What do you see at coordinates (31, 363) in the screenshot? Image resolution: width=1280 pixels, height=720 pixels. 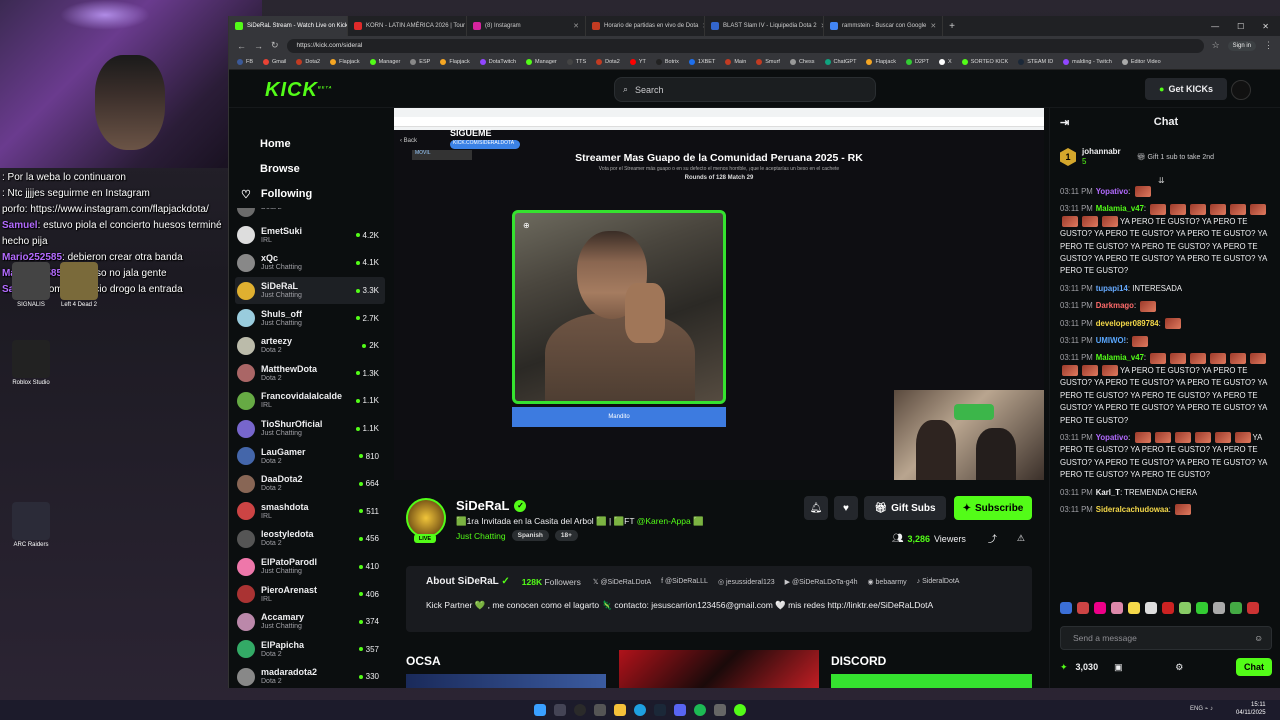 I see `desktop-icon: Roblox Studio` at bounding box center [31, 363].